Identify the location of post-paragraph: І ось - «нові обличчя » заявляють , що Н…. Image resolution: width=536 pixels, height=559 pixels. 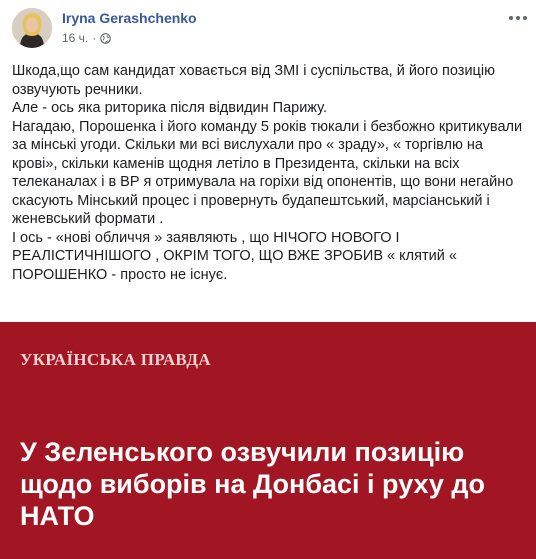
(234, 256).